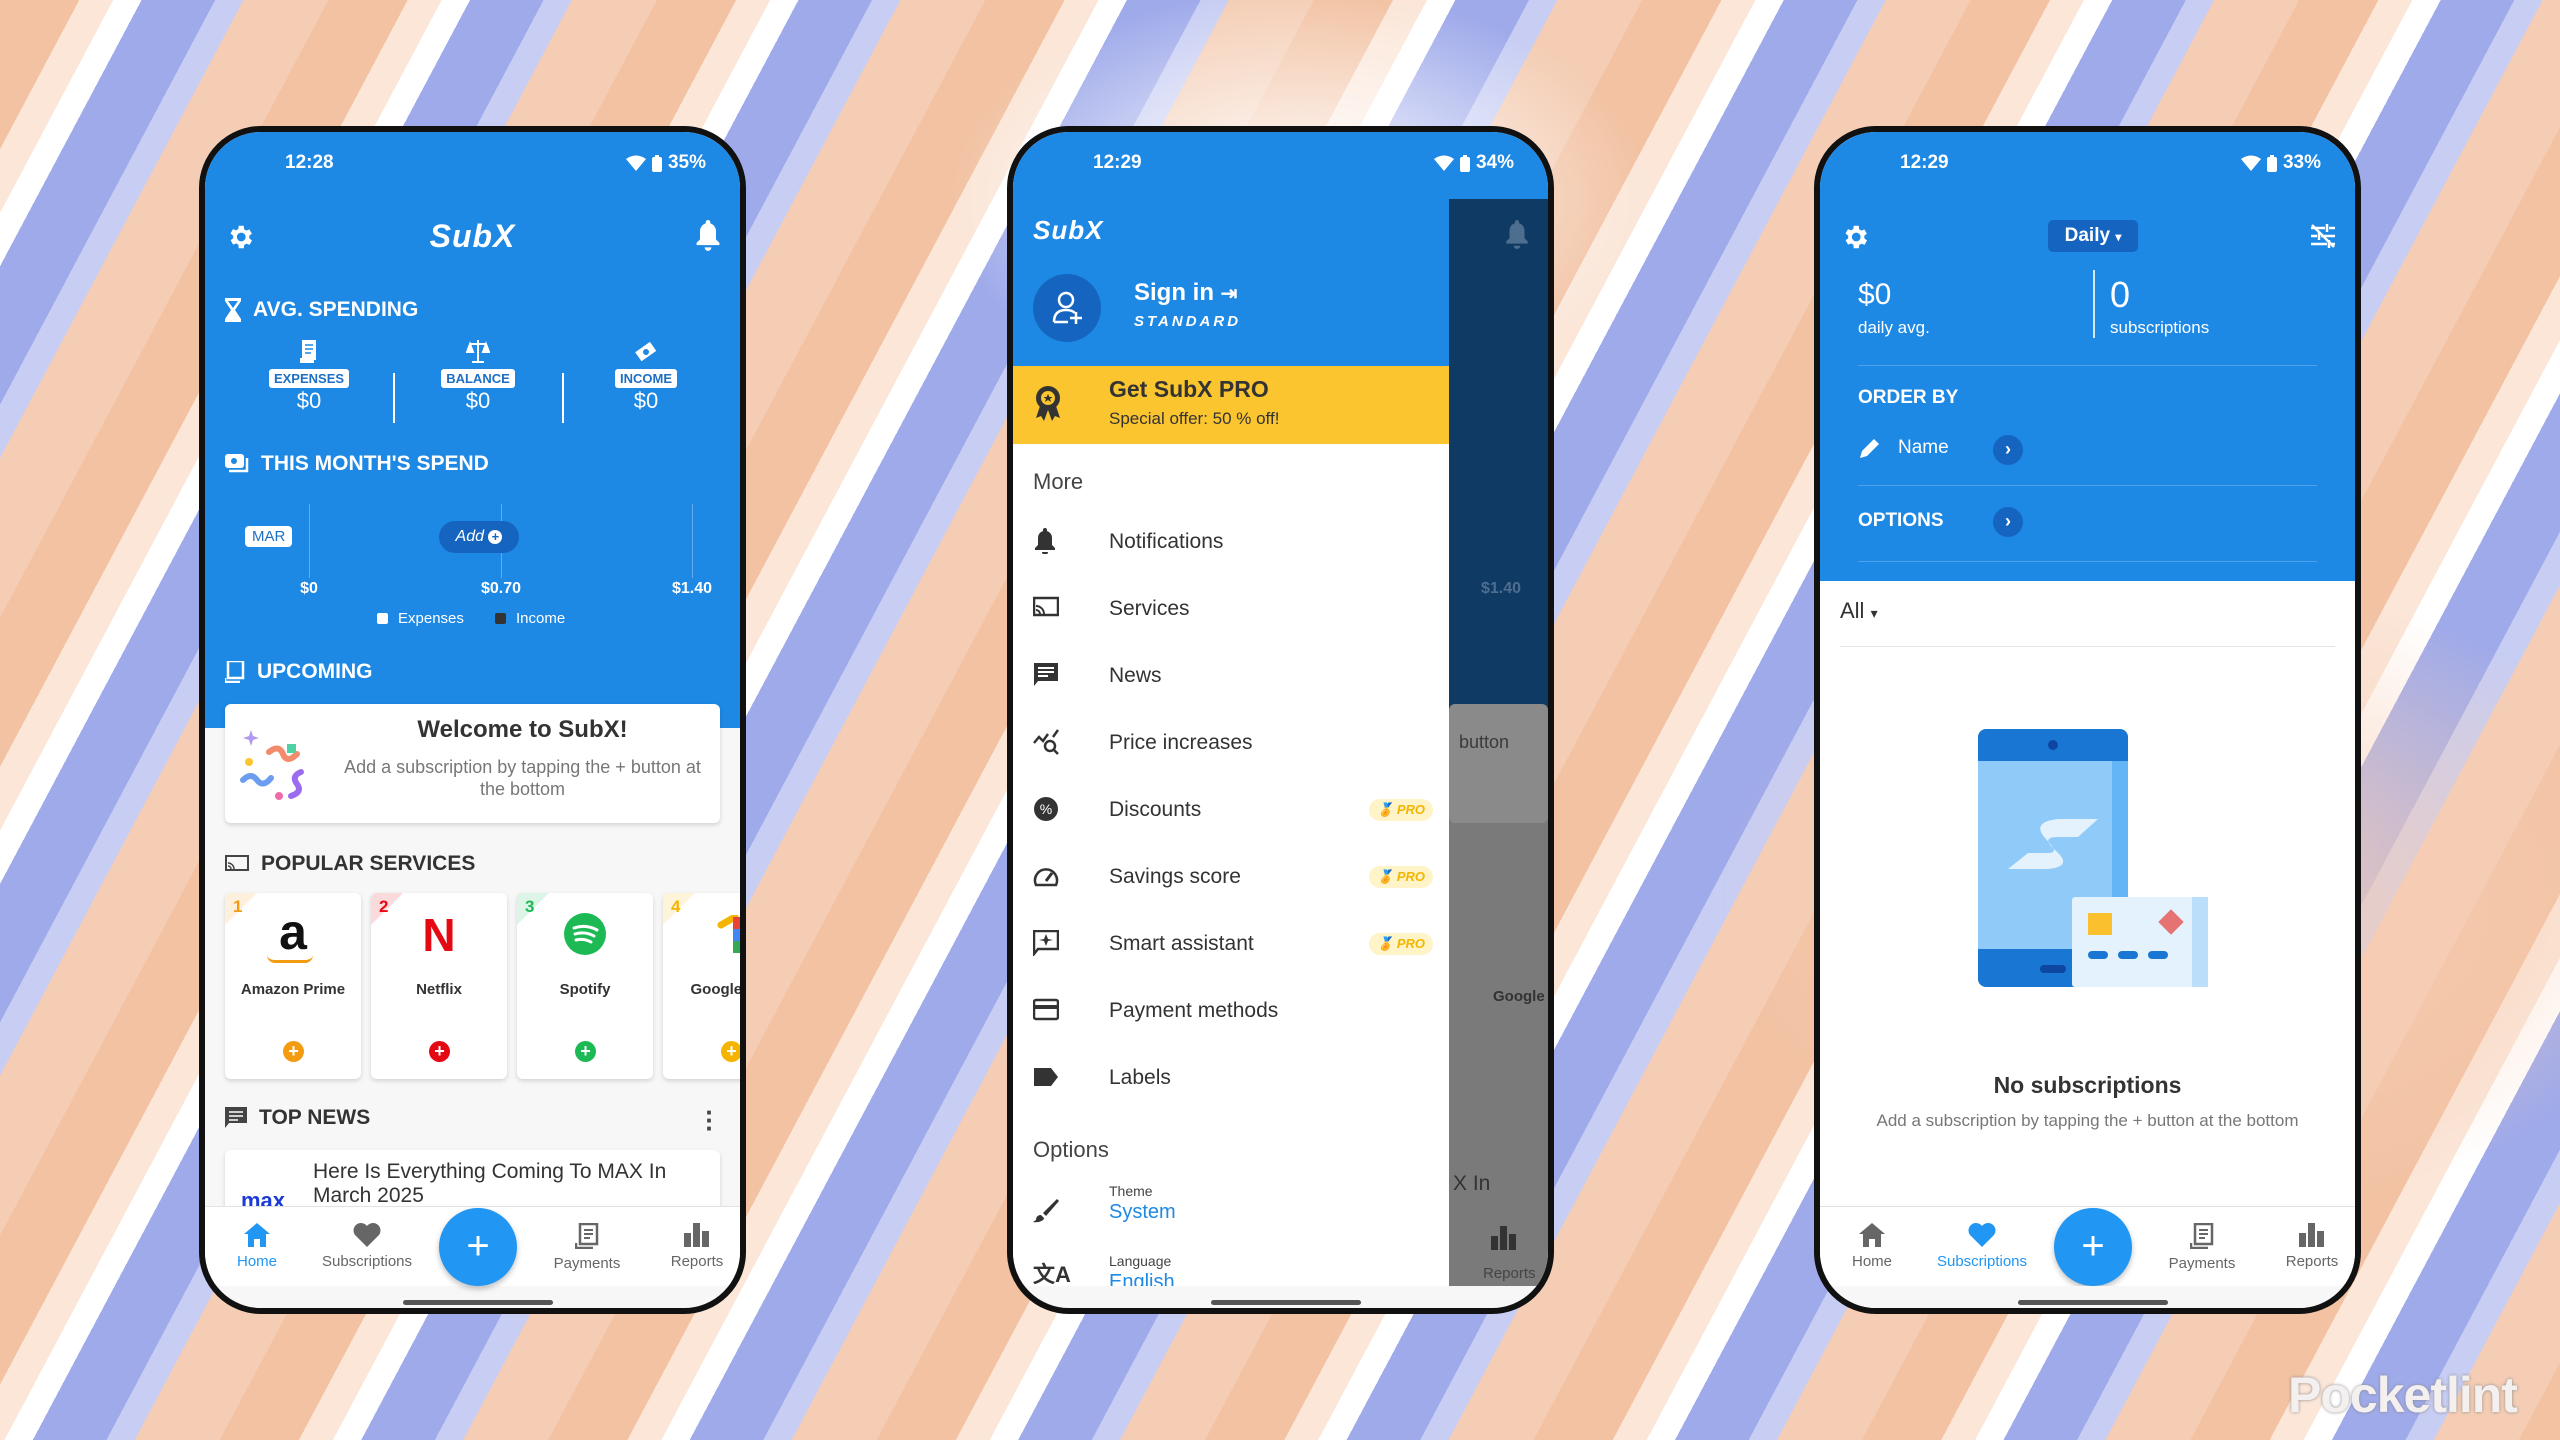 This screenshot has height=1440, width=2560. What do you see at coordinates (1231, 405) in the screenshot?
I see `get-pro-banner: Get SubX PRO Special offer: 50 % off!` at bounding box center [1231, 405].